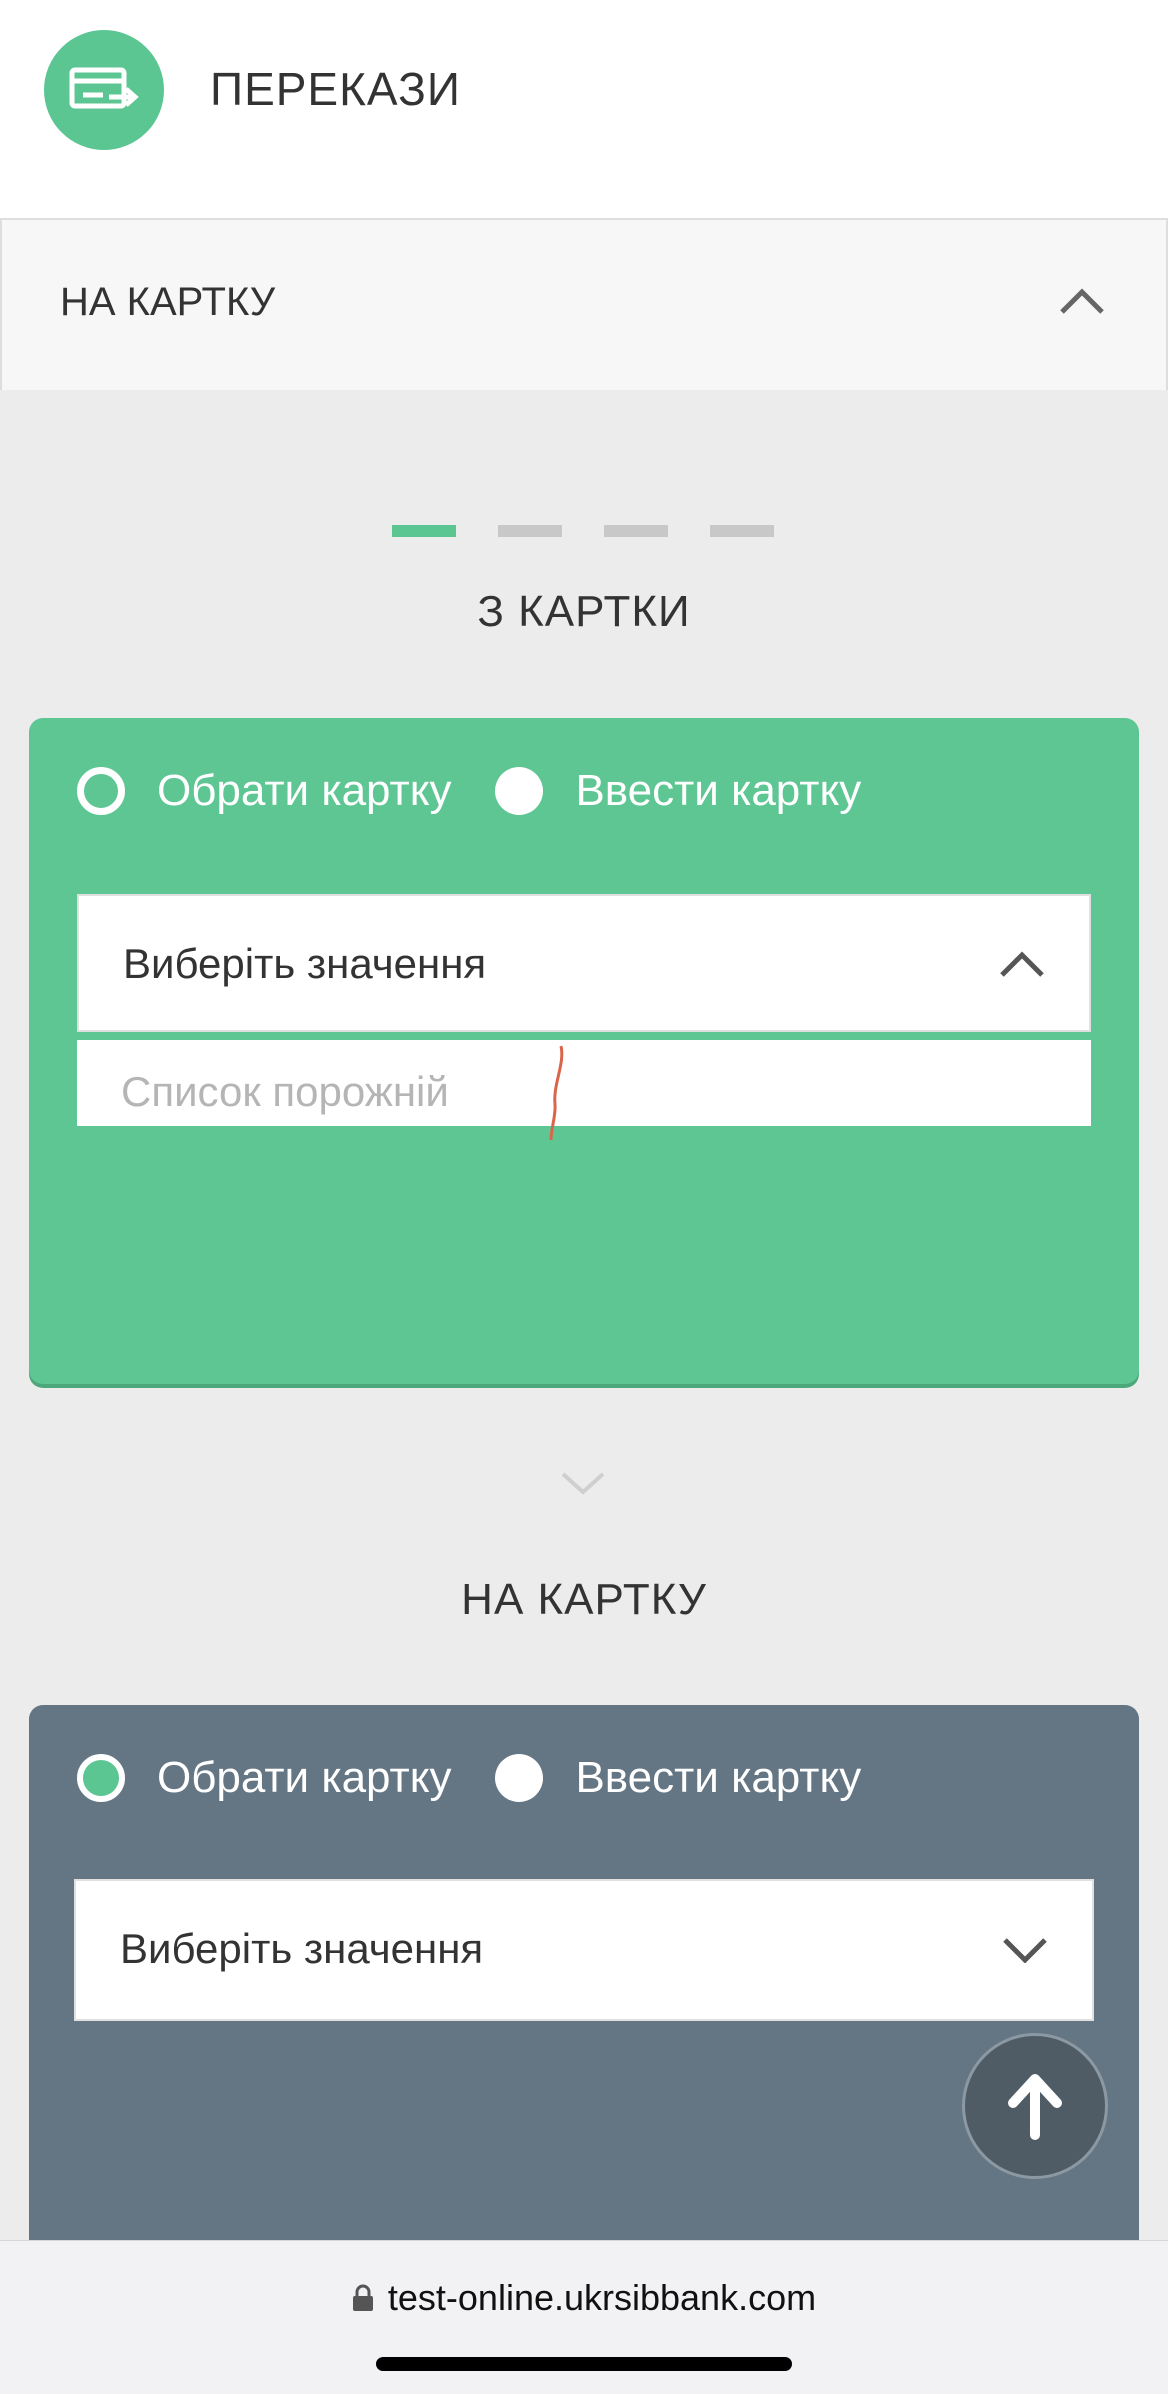 Image resolution: width=1168 pixels, height=2394 pixels. Describe the element at coordinates (584, 1950) in the screenshot. I see `to-card-select: Виберіть значення` at that location.